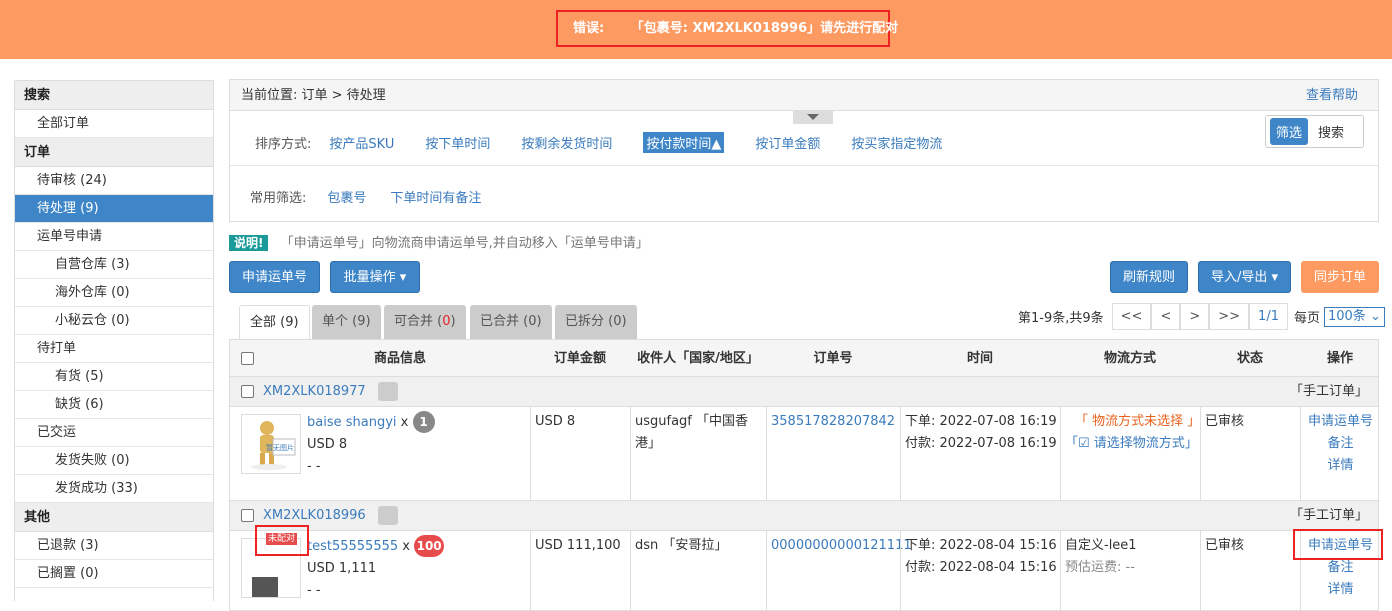 The width and height of the screenshot is (1392, 611). What do you see at coordinates (511, 322) in the screenshot?
I see `tab-merged: 已合并 (0)` at bounding box center [511, 322].